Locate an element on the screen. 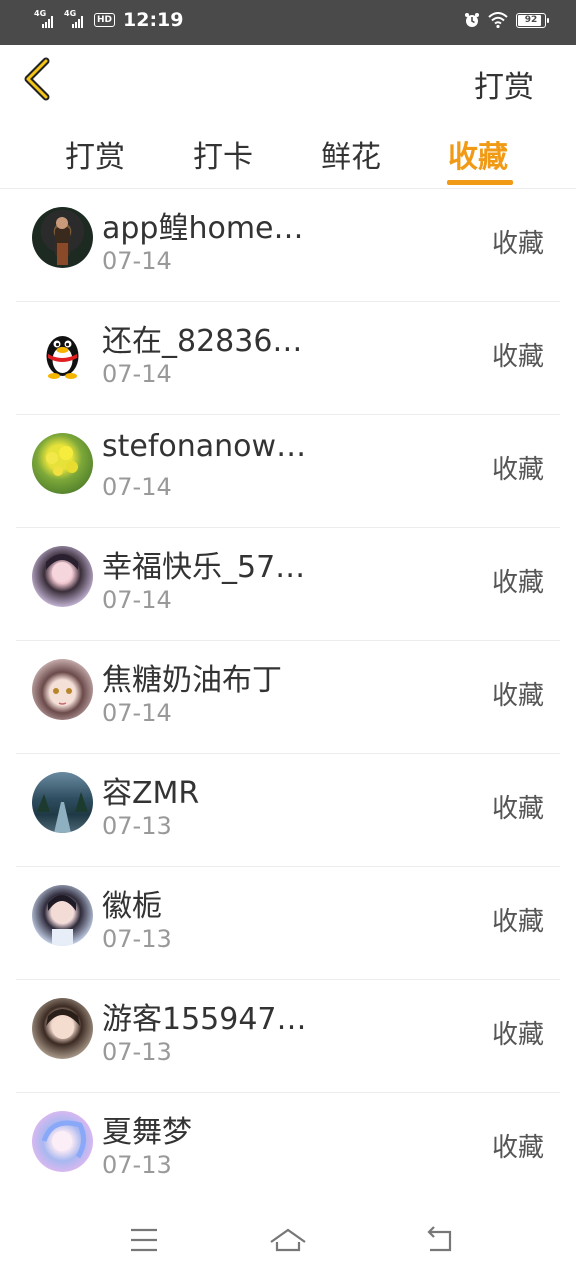 The image size is (576, 1280). status-left: 4G 4G HD 12:19 is located at coordinates (109, 20).